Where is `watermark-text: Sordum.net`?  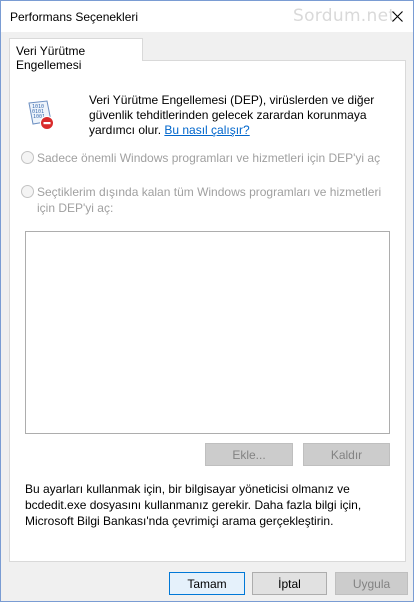
watermark-text: Sordum.net is located at coordinates (344, 16).